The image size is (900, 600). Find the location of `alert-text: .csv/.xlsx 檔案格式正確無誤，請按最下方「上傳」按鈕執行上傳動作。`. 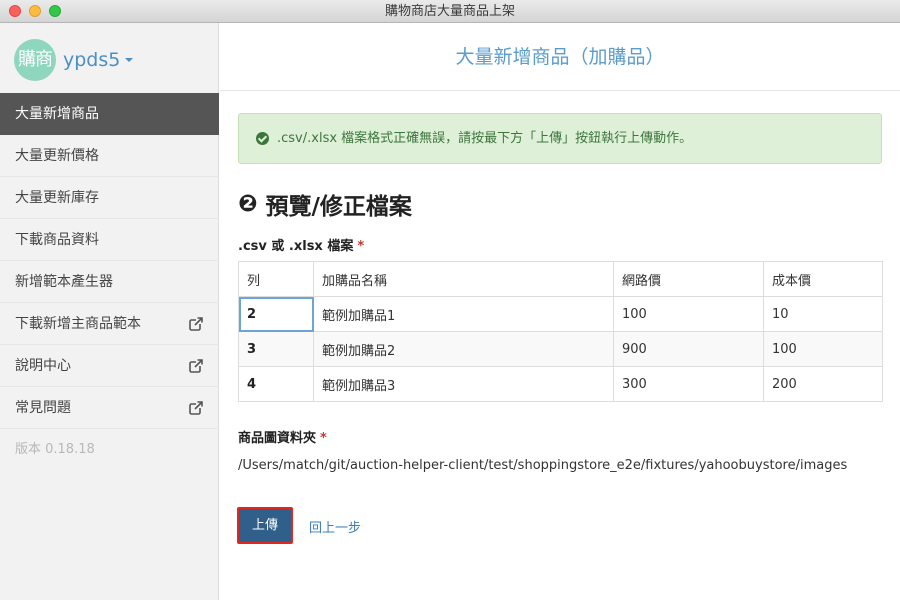

alert-text: .csv/.xlsx 檔案格式正確無誤，請按最下方「上傳」按鈕執行上傳動作。 is located at coordinates (485, 138).